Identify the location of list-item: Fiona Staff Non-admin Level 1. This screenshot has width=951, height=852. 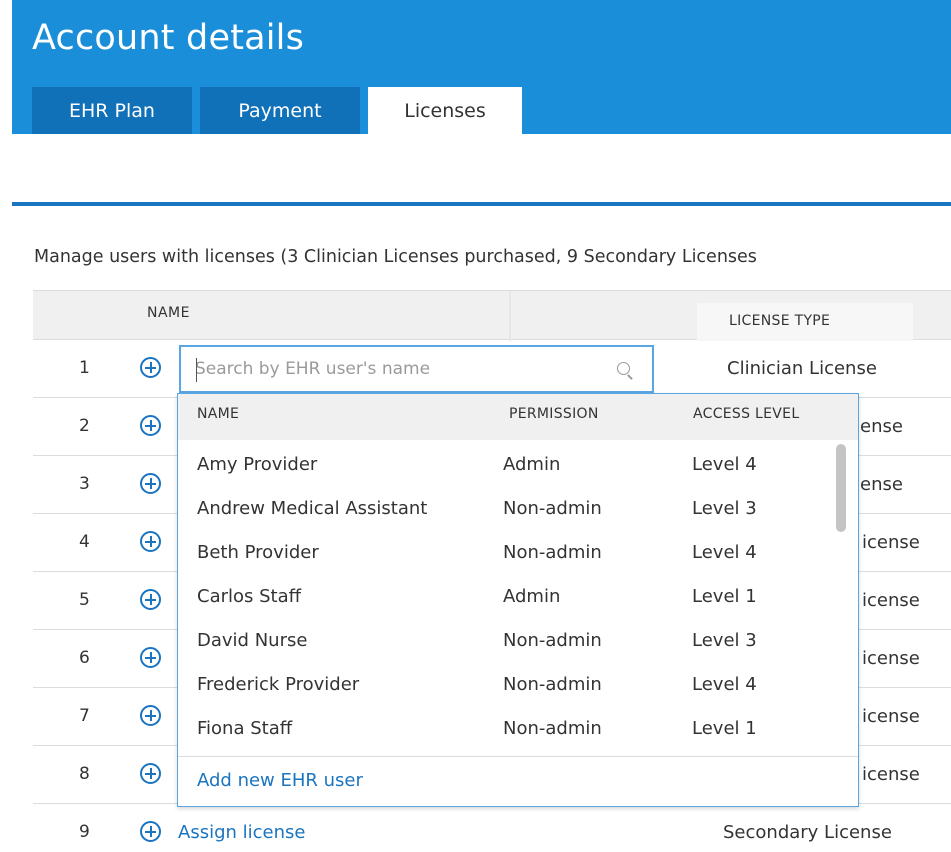
(503, 730).